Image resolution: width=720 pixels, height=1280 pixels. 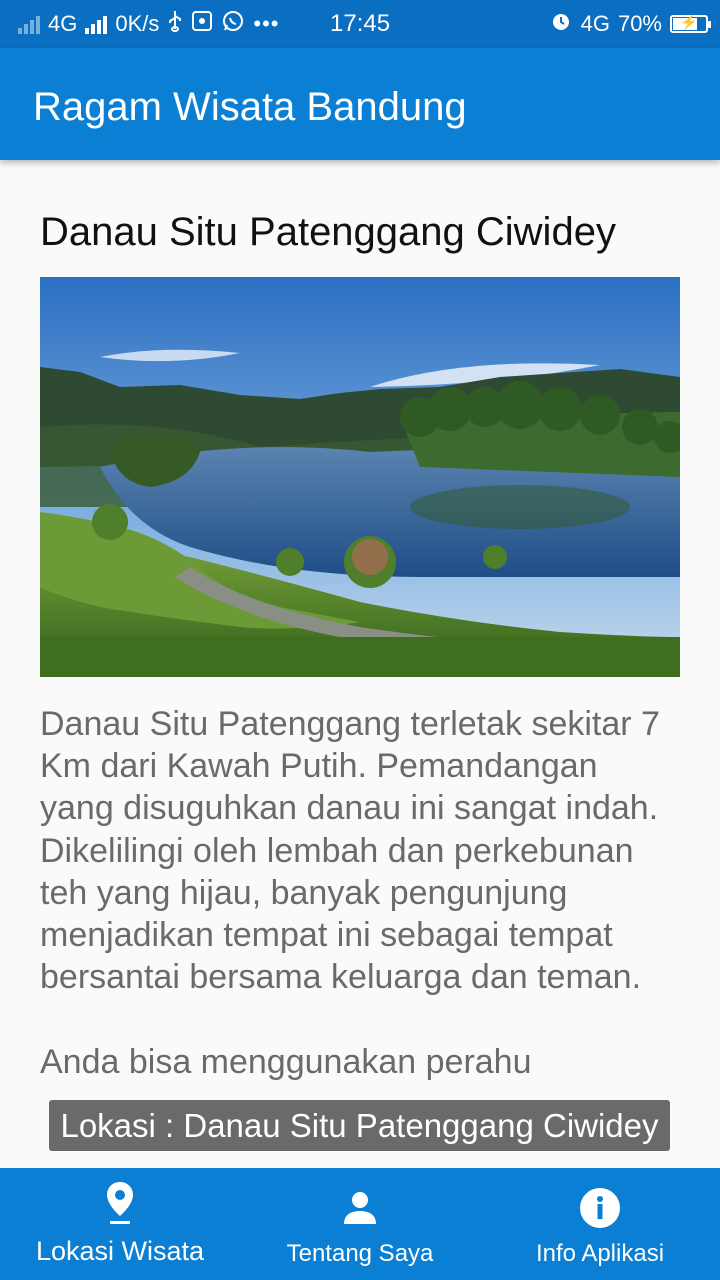 I want to click on bottom-navigation: Lokasi Wisata Tentang Saya Info Aplikasi, so click(x=360, y=1224).